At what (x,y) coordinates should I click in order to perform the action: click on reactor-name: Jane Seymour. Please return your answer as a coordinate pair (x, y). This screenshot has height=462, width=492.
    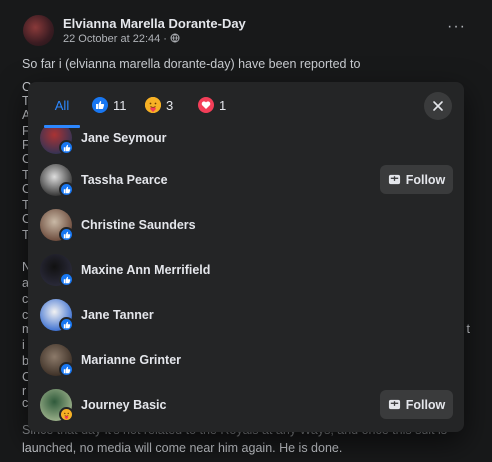
    Looking at the image, I should click on (123, 138).